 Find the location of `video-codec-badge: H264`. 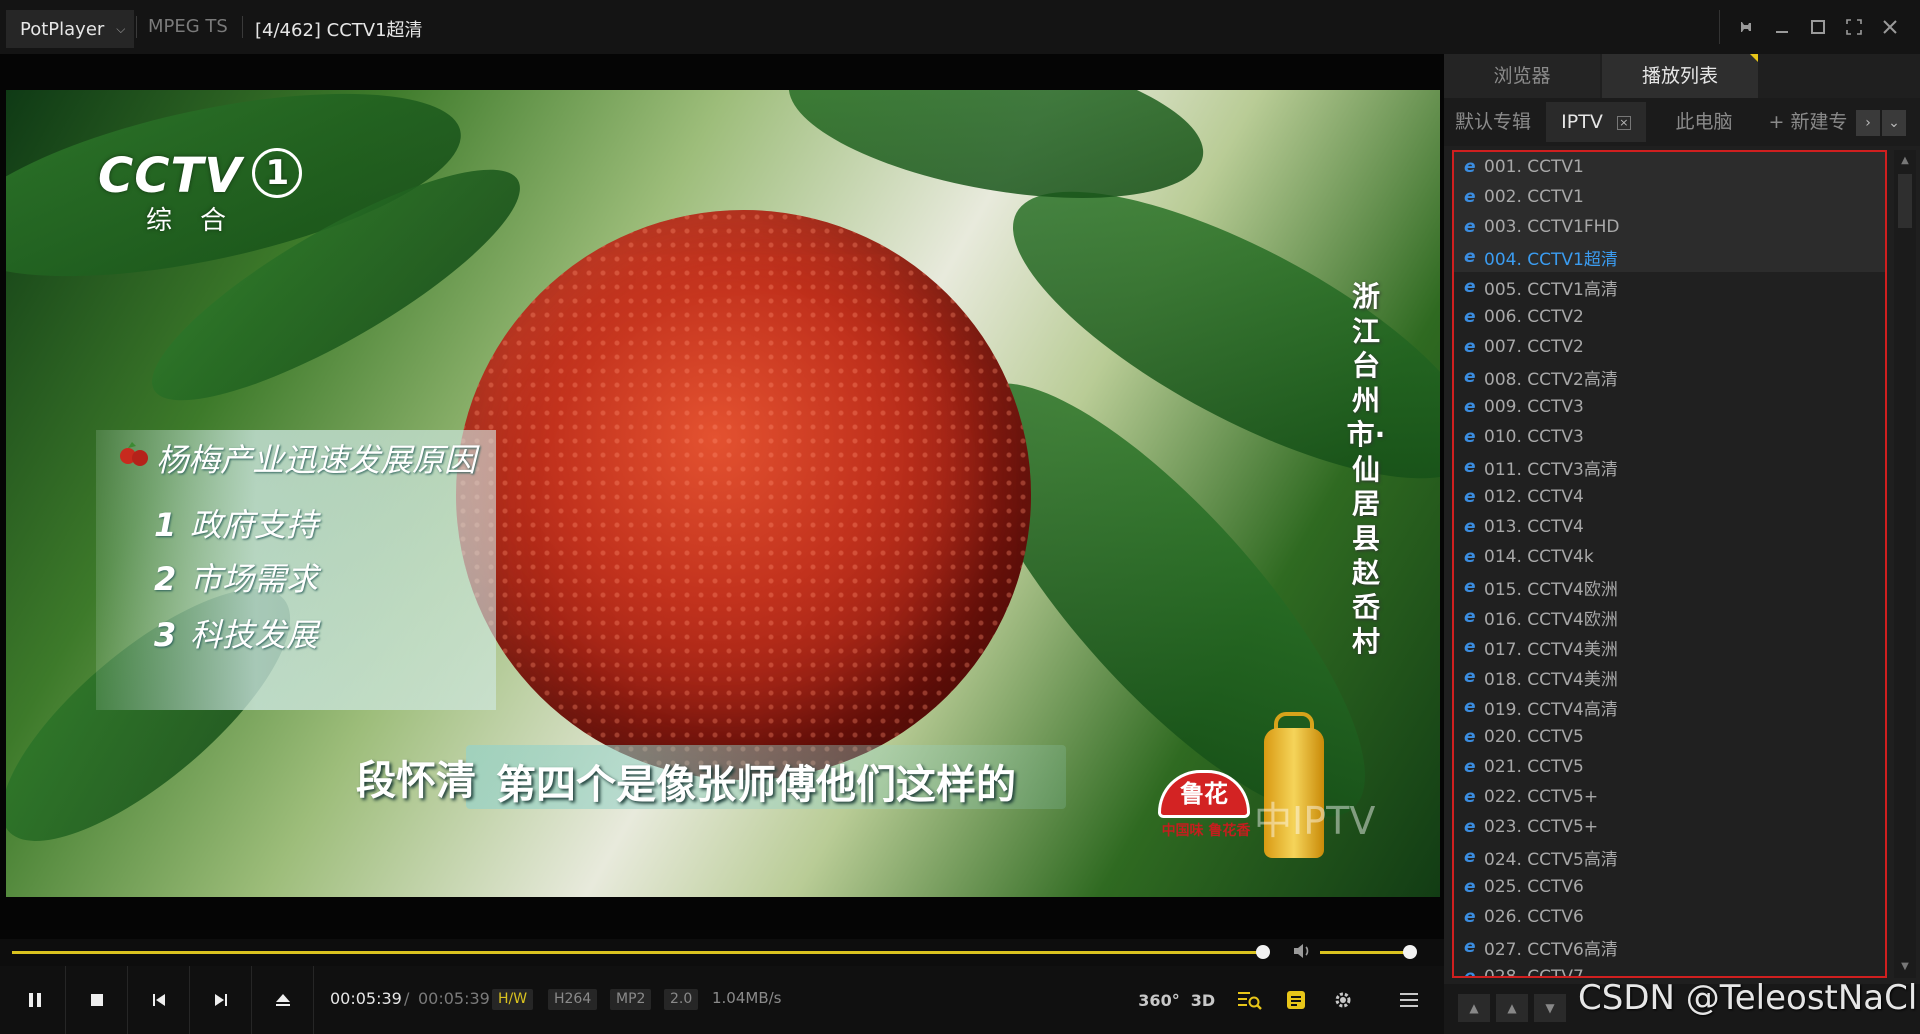

video-codec-badge: H264 is located at coordinates (573, 999).